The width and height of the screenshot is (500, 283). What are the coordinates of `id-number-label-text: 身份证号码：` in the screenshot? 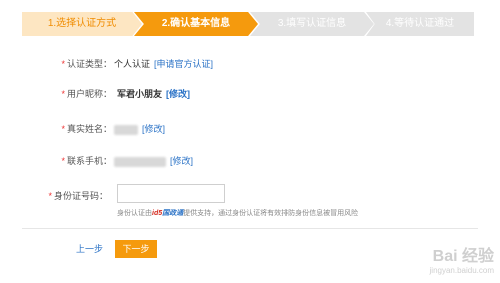 It's located at (80, 196).